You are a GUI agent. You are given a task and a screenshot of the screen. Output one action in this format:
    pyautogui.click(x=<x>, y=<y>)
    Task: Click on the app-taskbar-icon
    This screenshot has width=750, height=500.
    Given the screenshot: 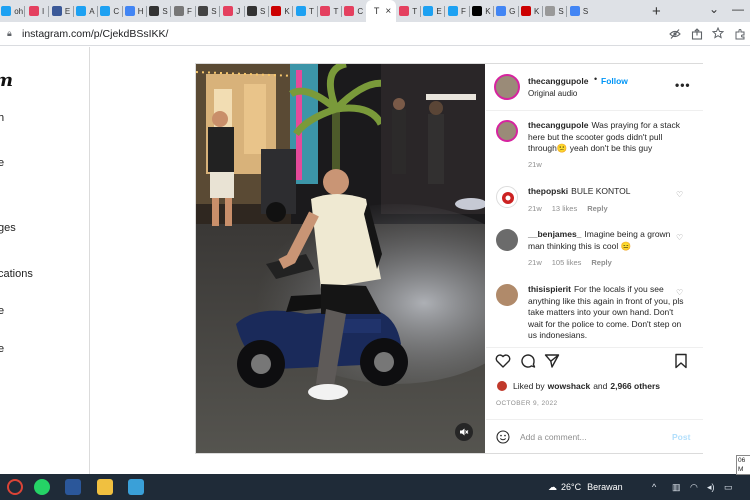 What is the action you would take?
    pyautogui.click(x=136, y=487)
    